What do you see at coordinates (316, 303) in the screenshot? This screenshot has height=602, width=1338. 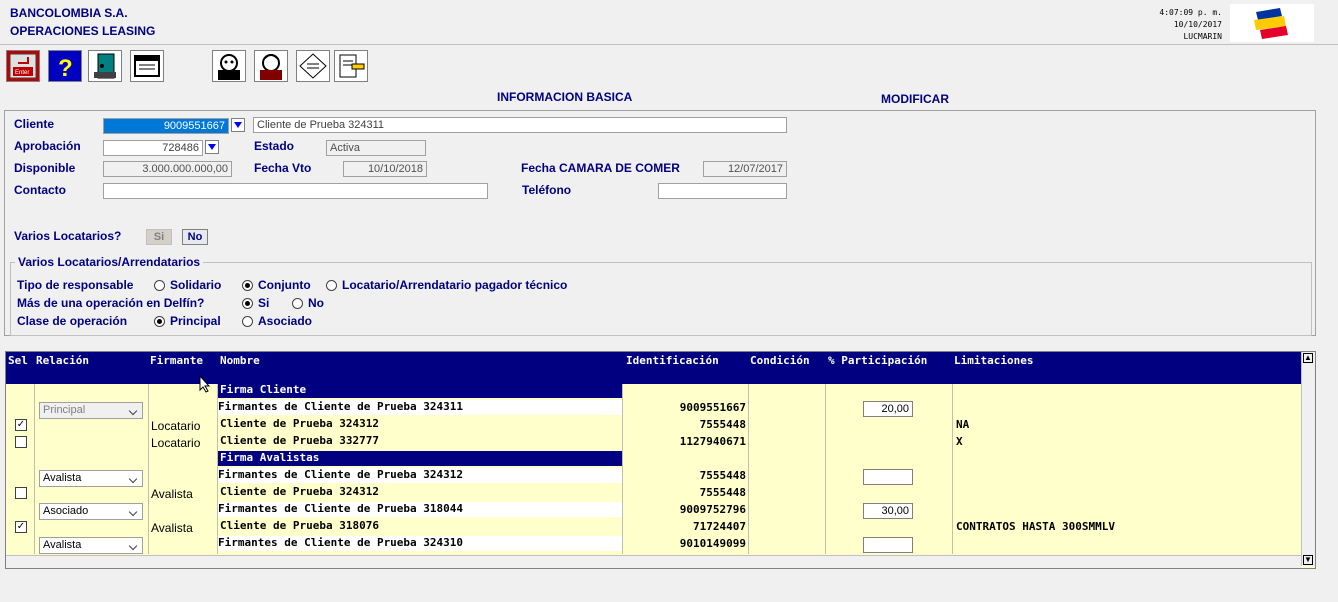 I see `radio-mas-no-label: No` at bounding box center [316, 303].